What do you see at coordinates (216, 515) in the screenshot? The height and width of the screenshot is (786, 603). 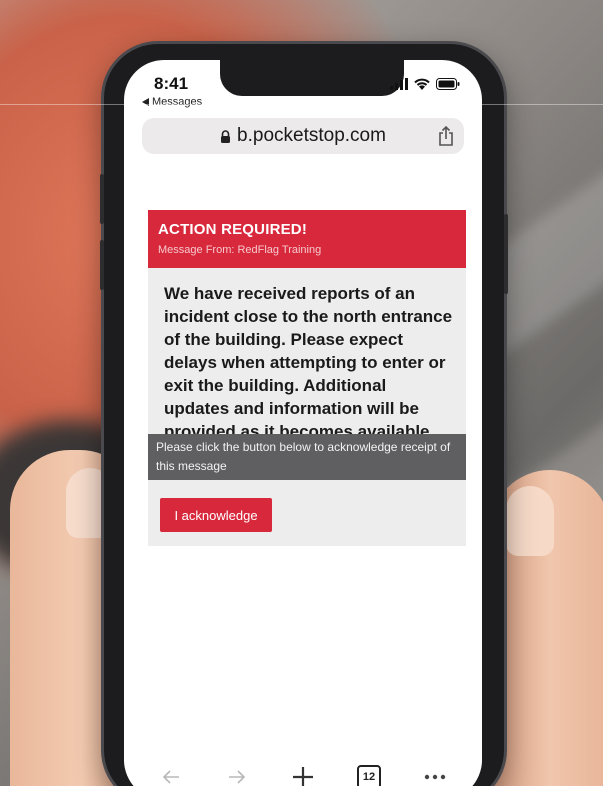 I see `acknowledge-button: I acknowledge` at bounding box center [216, 515].